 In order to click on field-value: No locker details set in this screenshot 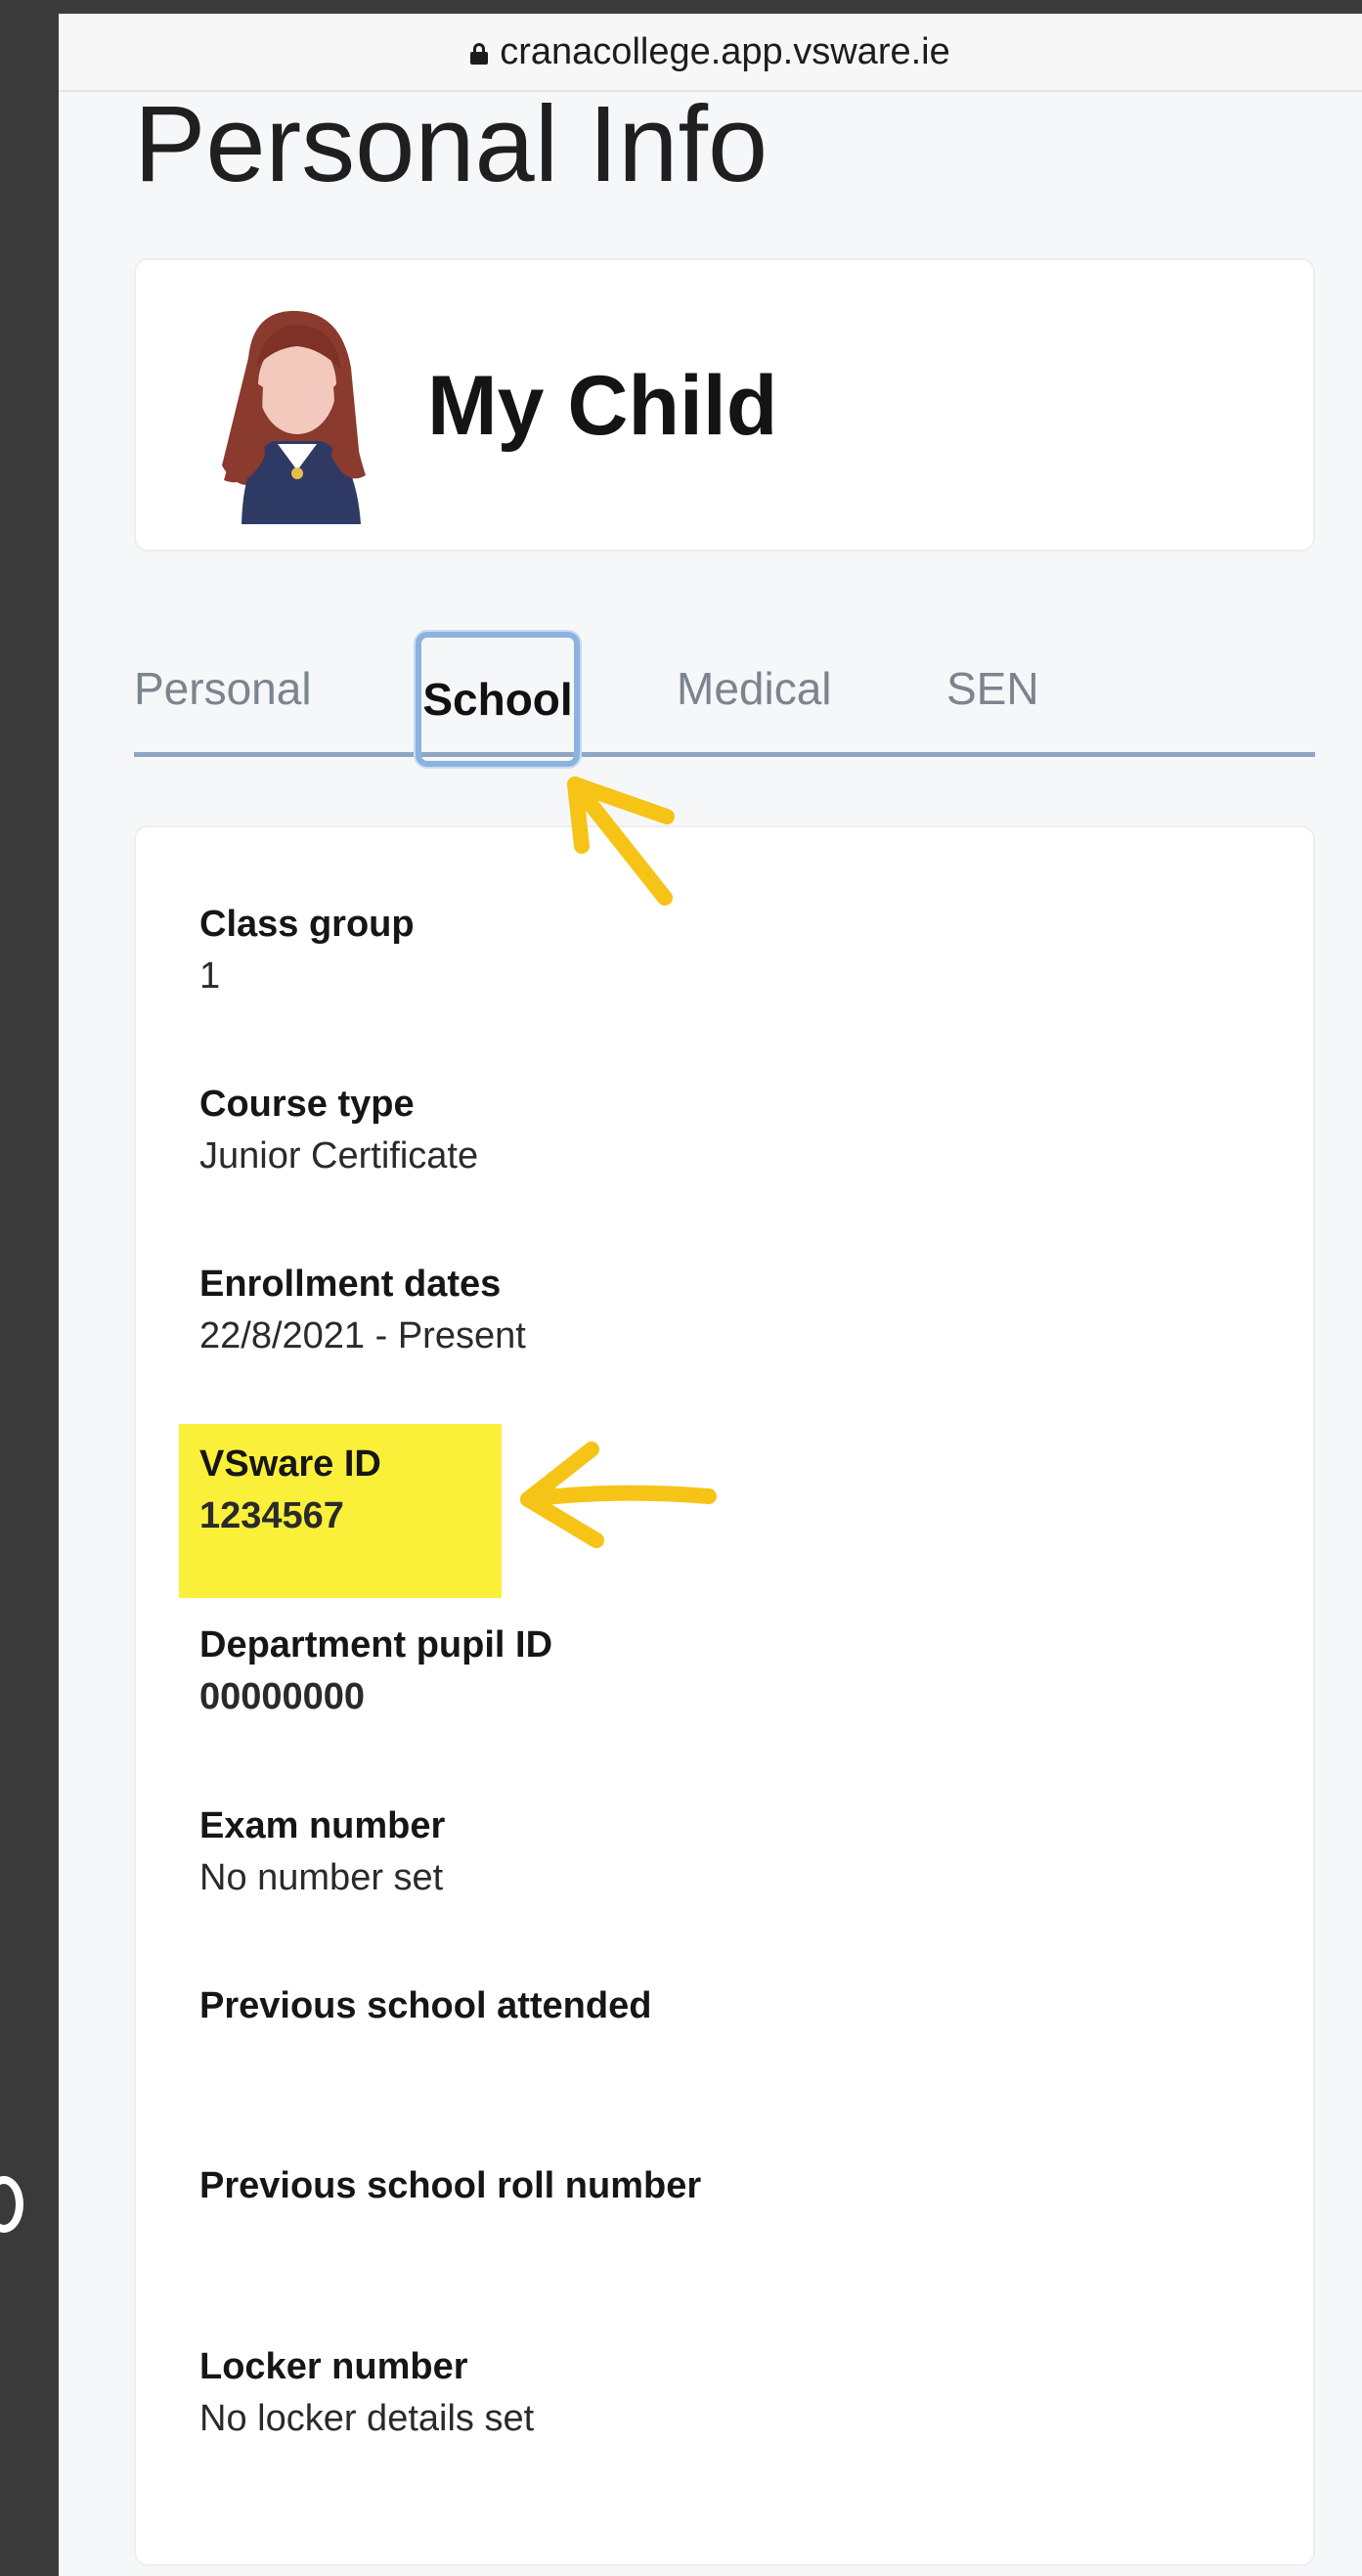, I will do `click(367, 2419)`.